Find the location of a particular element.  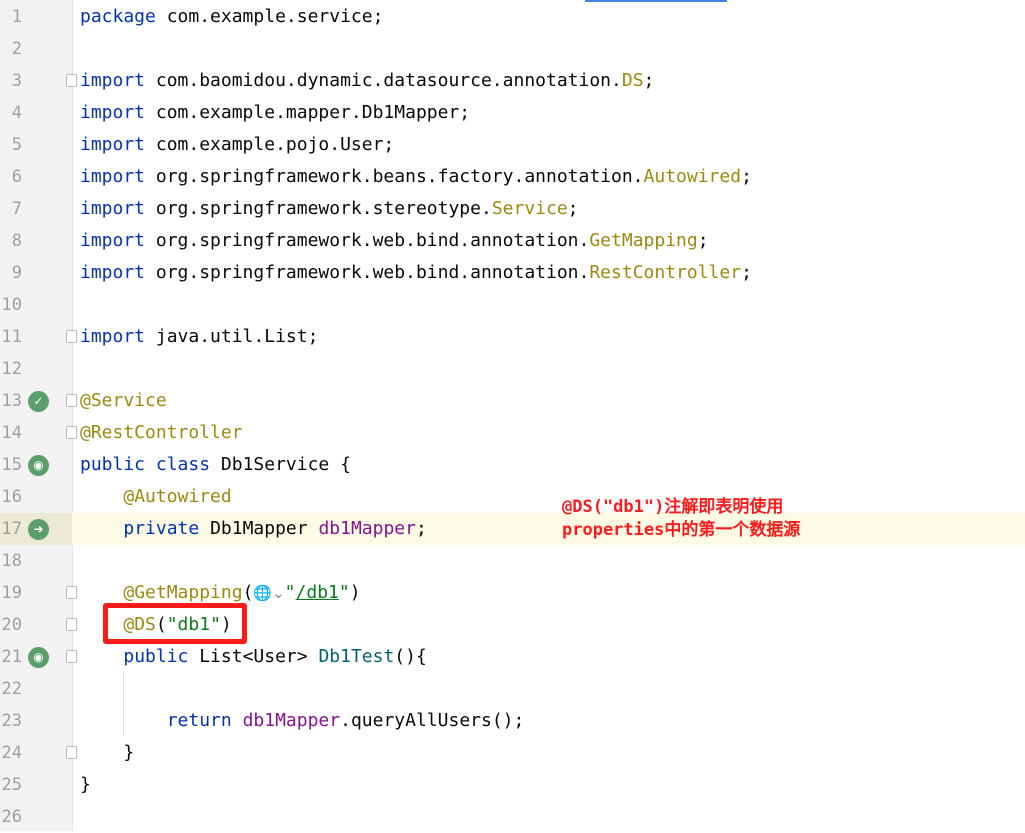

code-token: List<User> is located at coordinates (259, 656).